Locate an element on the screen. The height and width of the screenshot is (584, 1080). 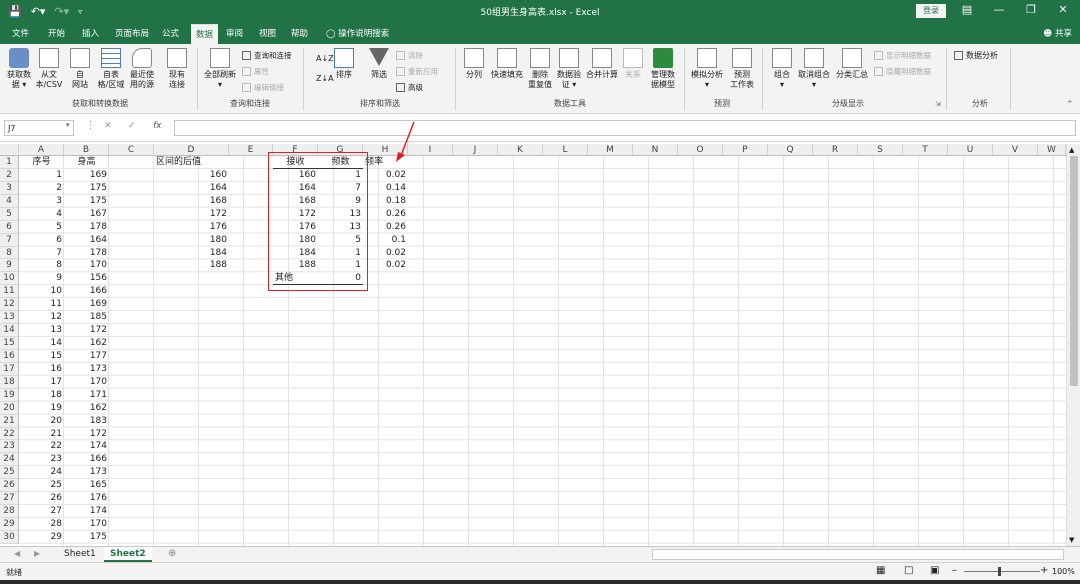
cell-B16: 177 is located at coordinates (86, 356).